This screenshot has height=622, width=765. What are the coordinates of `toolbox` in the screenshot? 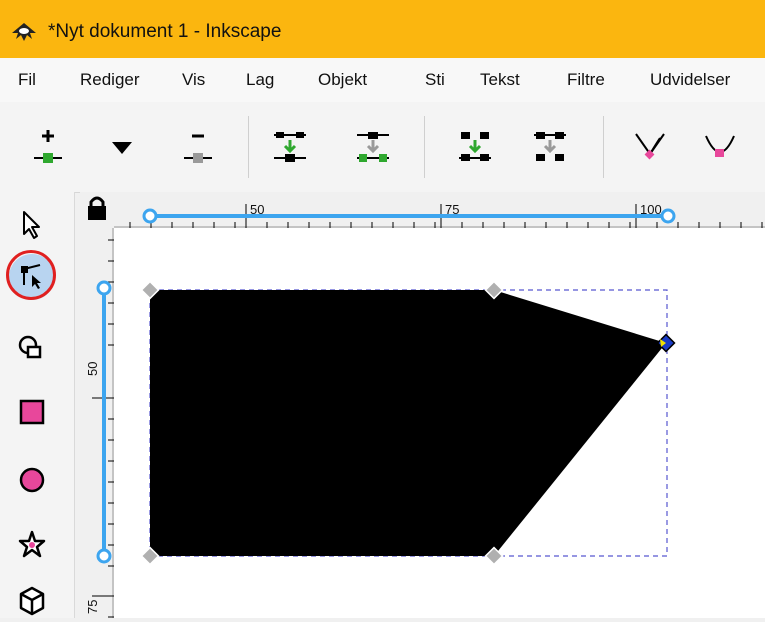 It's located at (37, 405).